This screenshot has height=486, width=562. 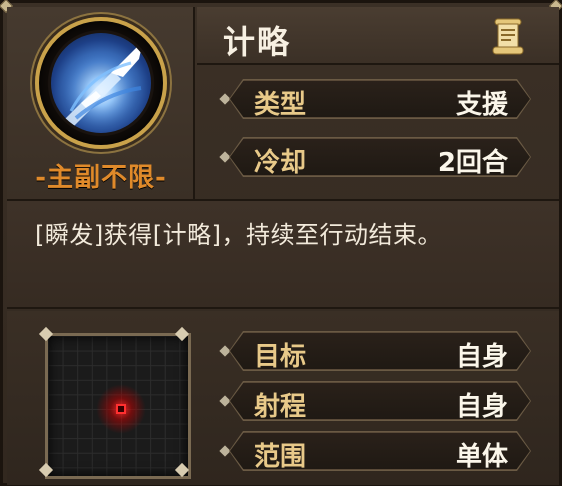 I want to click on slot-restriction-label: -主副不限-, so click(x=101, y=178).